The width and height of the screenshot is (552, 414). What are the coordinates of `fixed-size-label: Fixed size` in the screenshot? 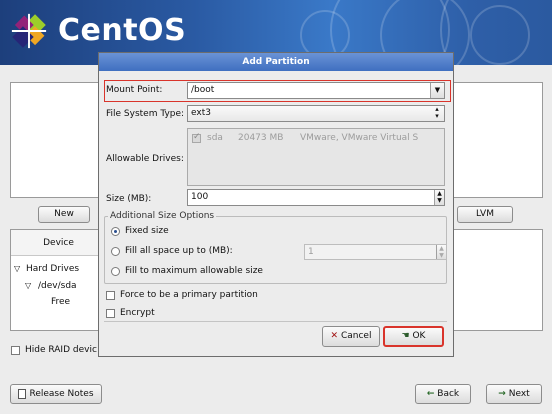 It's located at (147, 231).